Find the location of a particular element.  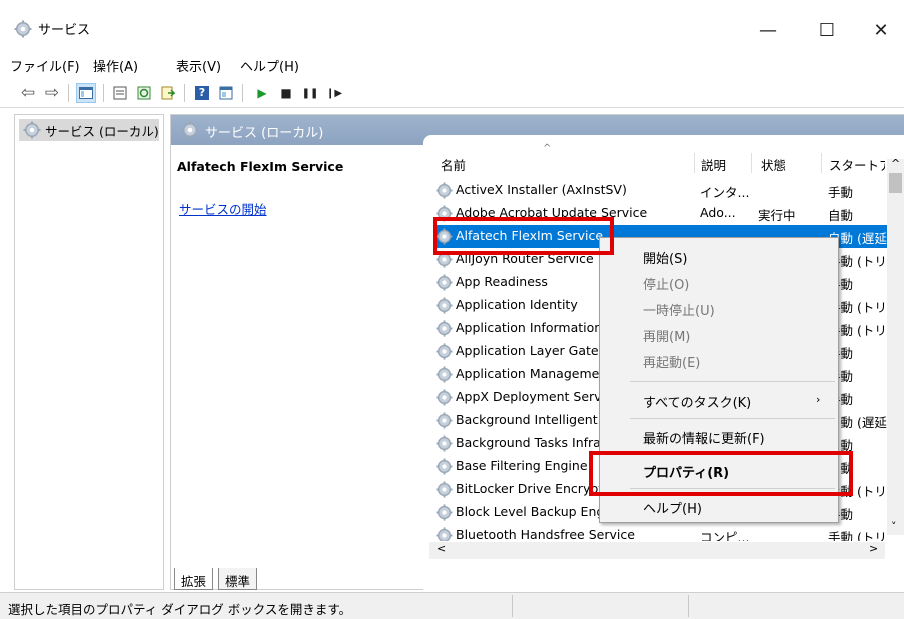

vertical-scroll-thumb is located at coordinates (895, 183).